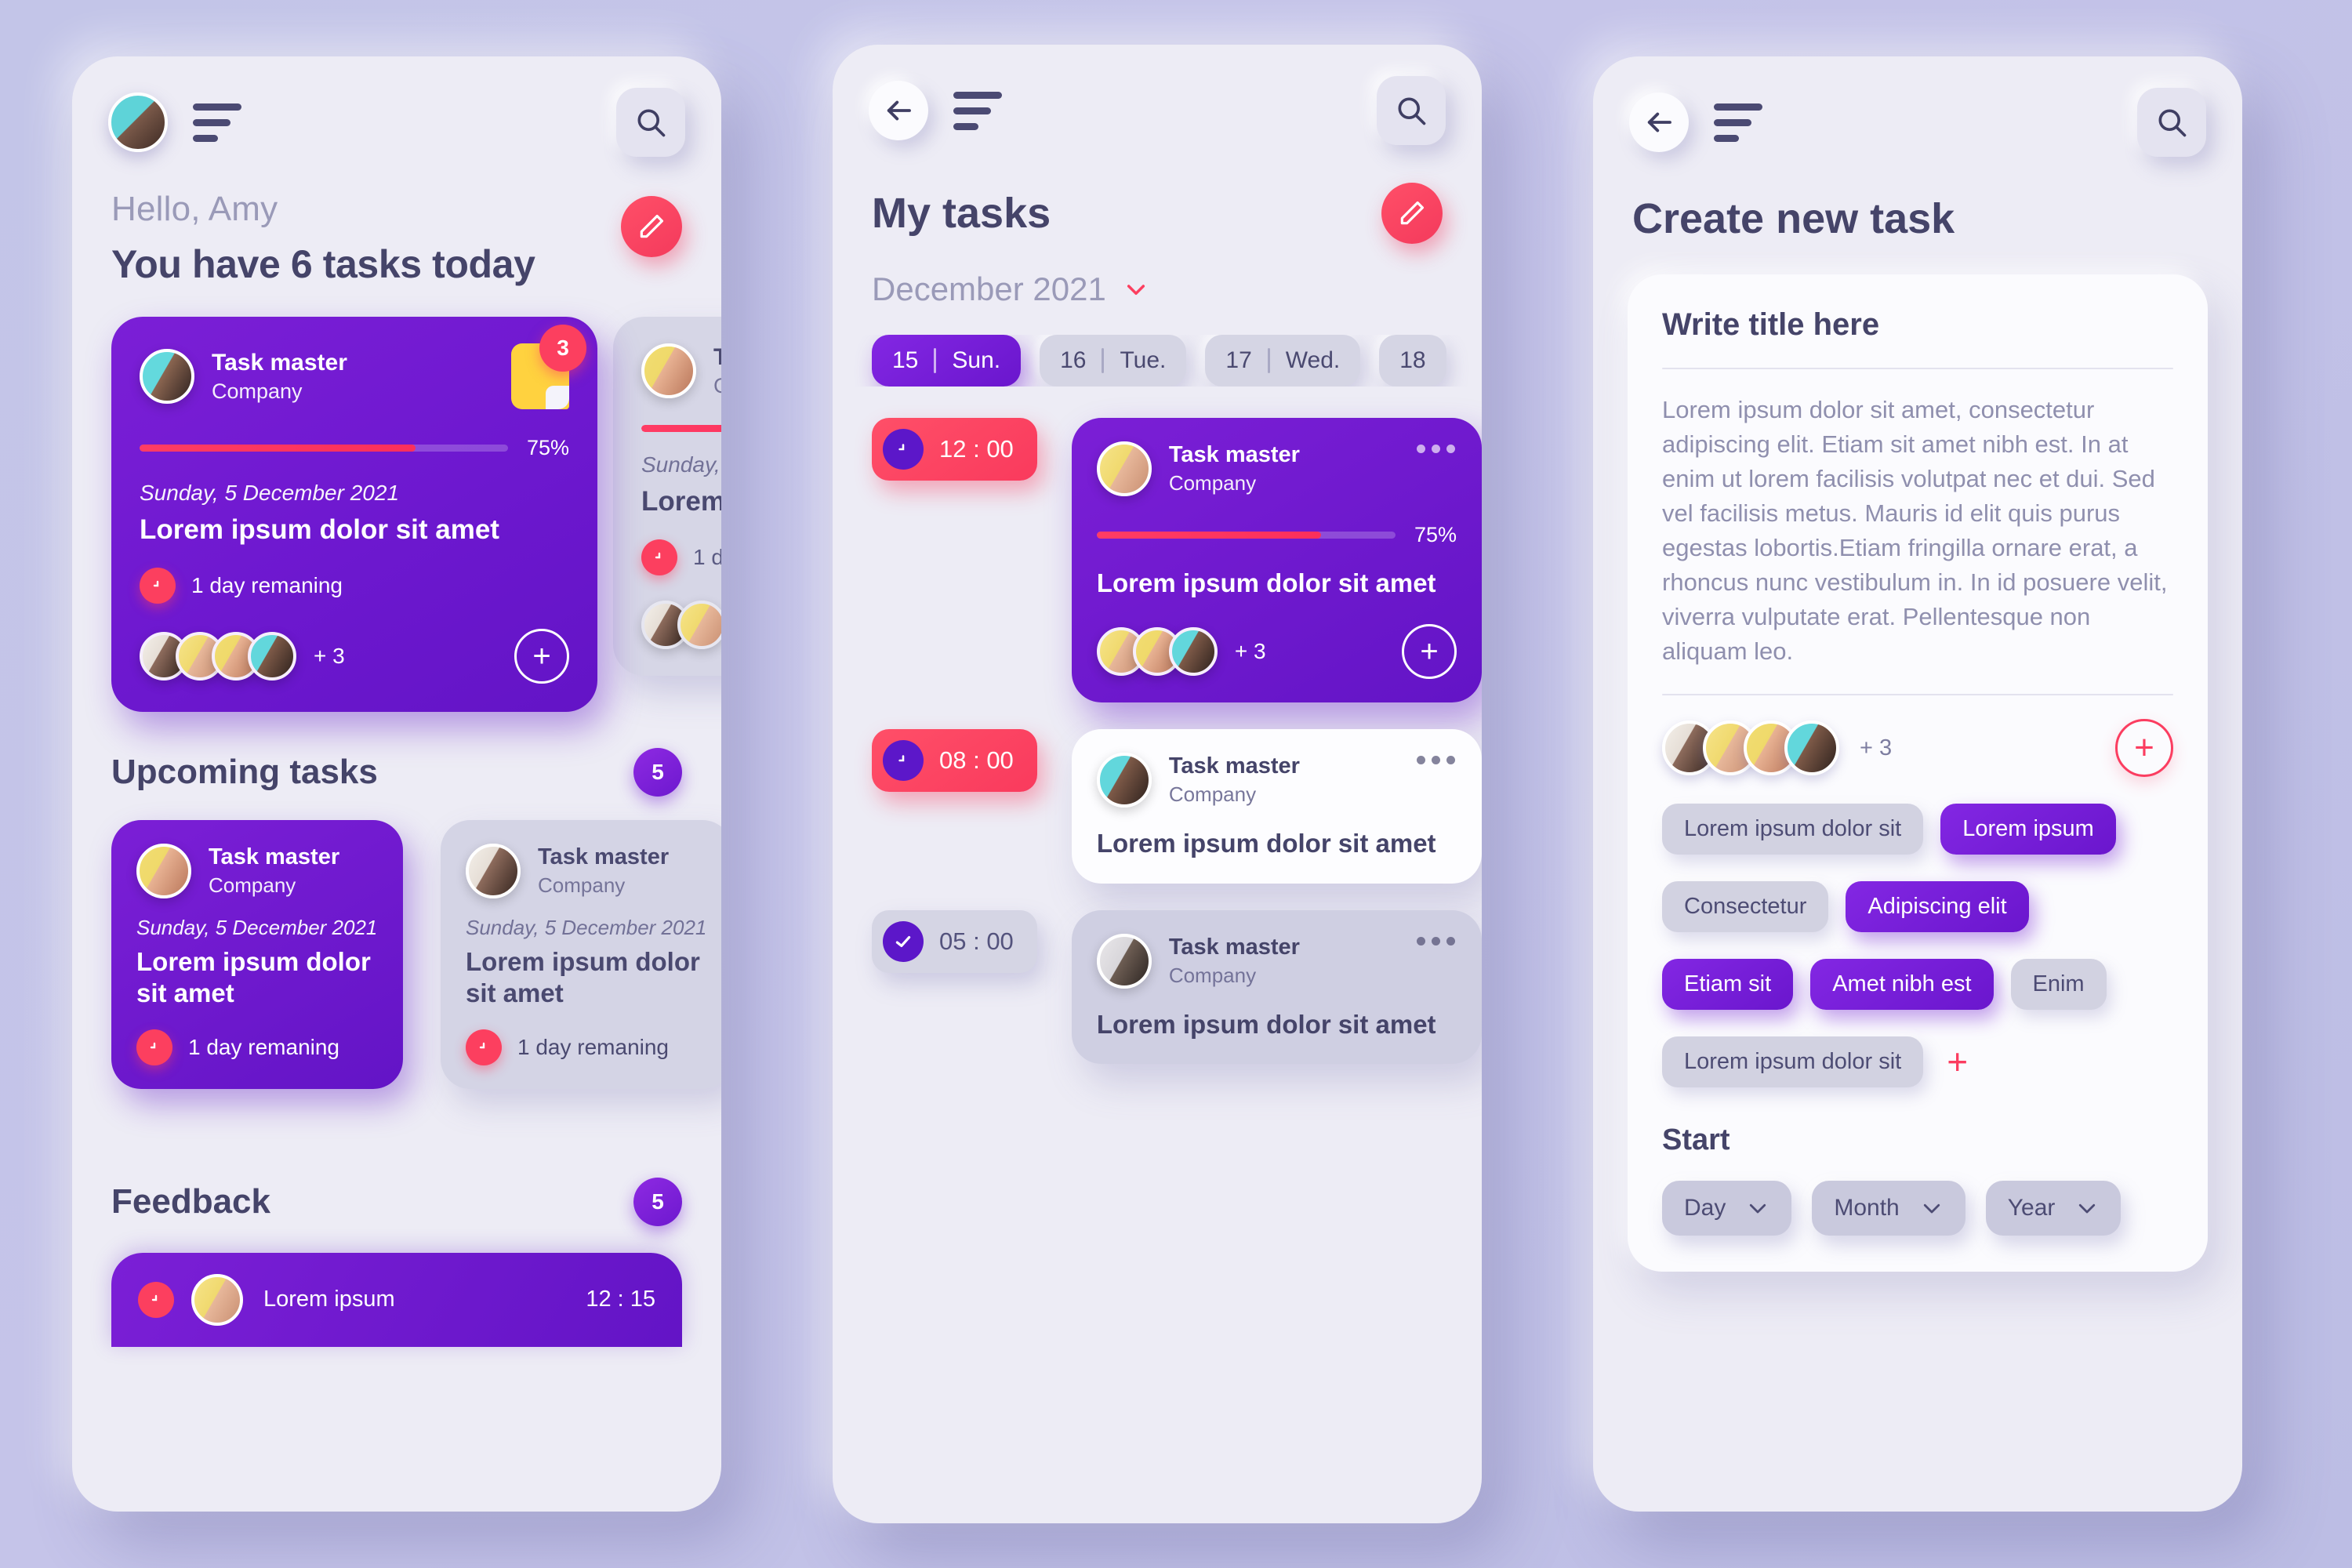  I want to click on time-pill: 08 : 00, so click(954, 761).